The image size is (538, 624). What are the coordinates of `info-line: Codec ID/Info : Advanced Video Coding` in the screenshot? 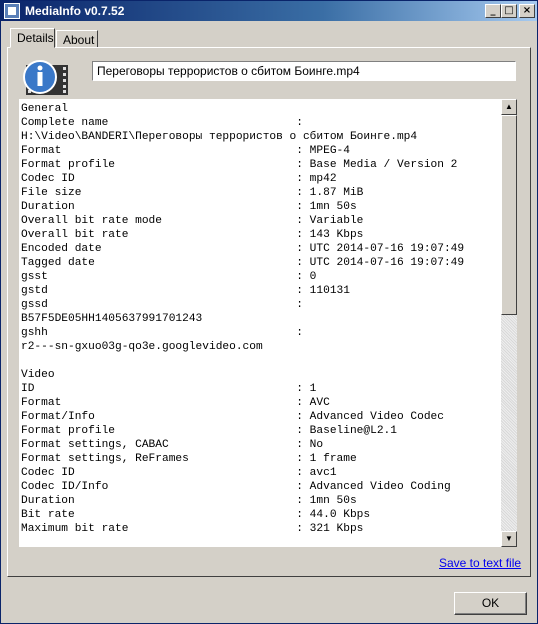 It's located at (236, 487).